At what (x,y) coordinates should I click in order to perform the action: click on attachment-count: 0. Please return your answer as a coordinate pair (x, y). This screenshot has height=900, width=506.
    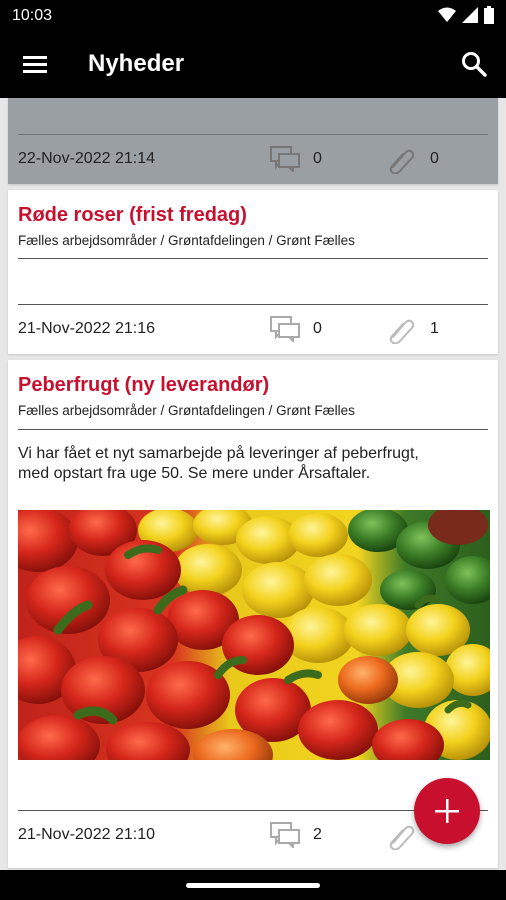
    Looking at the image, I should click on (434, 158).